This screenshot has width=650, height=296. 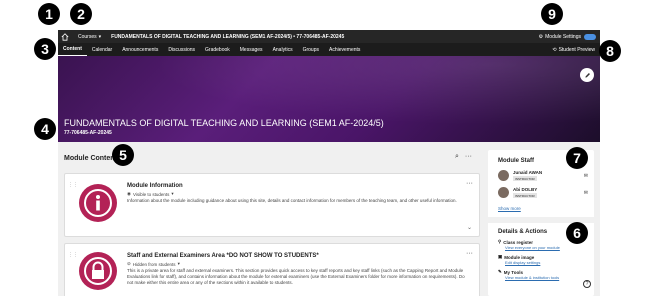 What do you see at coordinates (98, 203) in the screenshot?
I see `info-icon` at bounding box center [98, 203].